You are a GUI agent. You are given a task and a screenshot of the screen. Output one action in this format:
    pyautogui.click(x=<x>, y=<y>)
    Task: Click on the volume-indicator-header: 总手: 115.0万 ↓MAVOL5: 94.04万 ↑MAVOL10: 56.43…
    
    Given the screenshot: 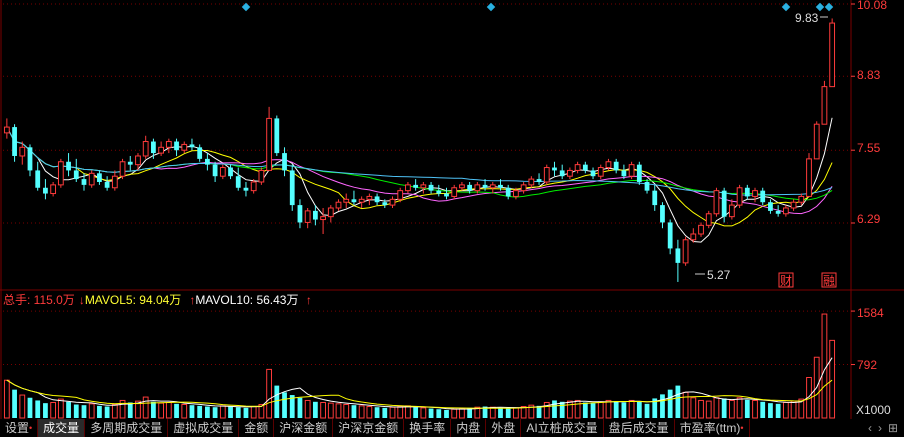 What is the action you would take?
    pyautogui.click(x=159, y=299)
    